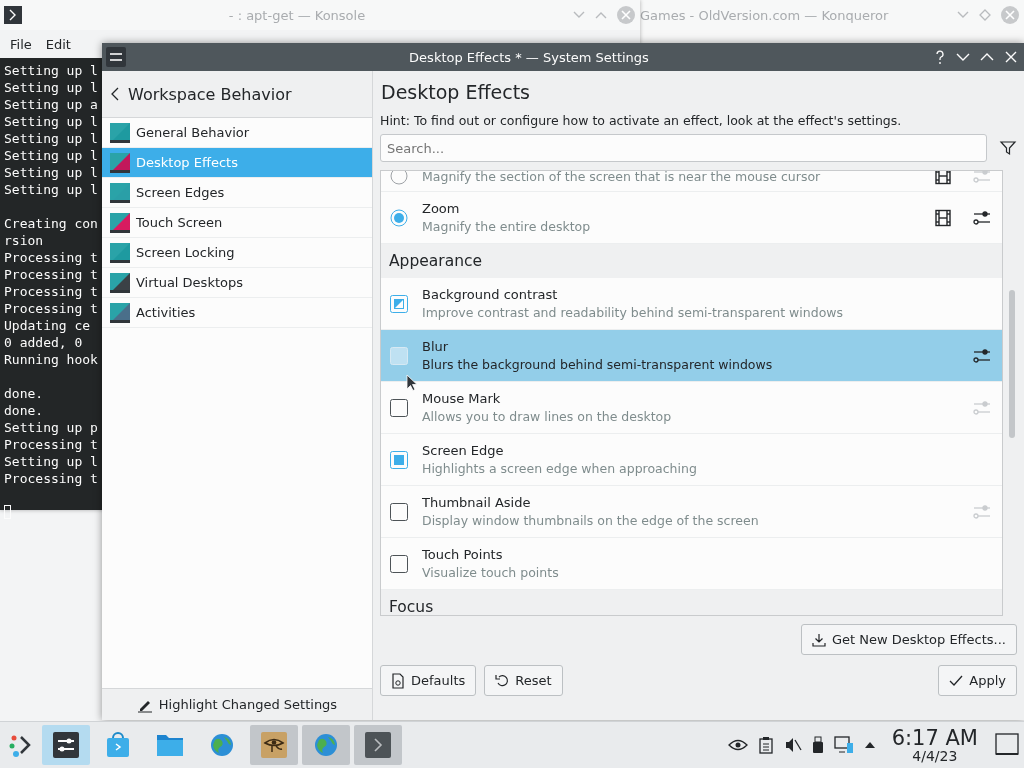 The height and width of the screenshot is (768, 1024). Describe the element at coordinates (463, 450) in the screenshot. I see `effect-name: Screen Edge` at that location.